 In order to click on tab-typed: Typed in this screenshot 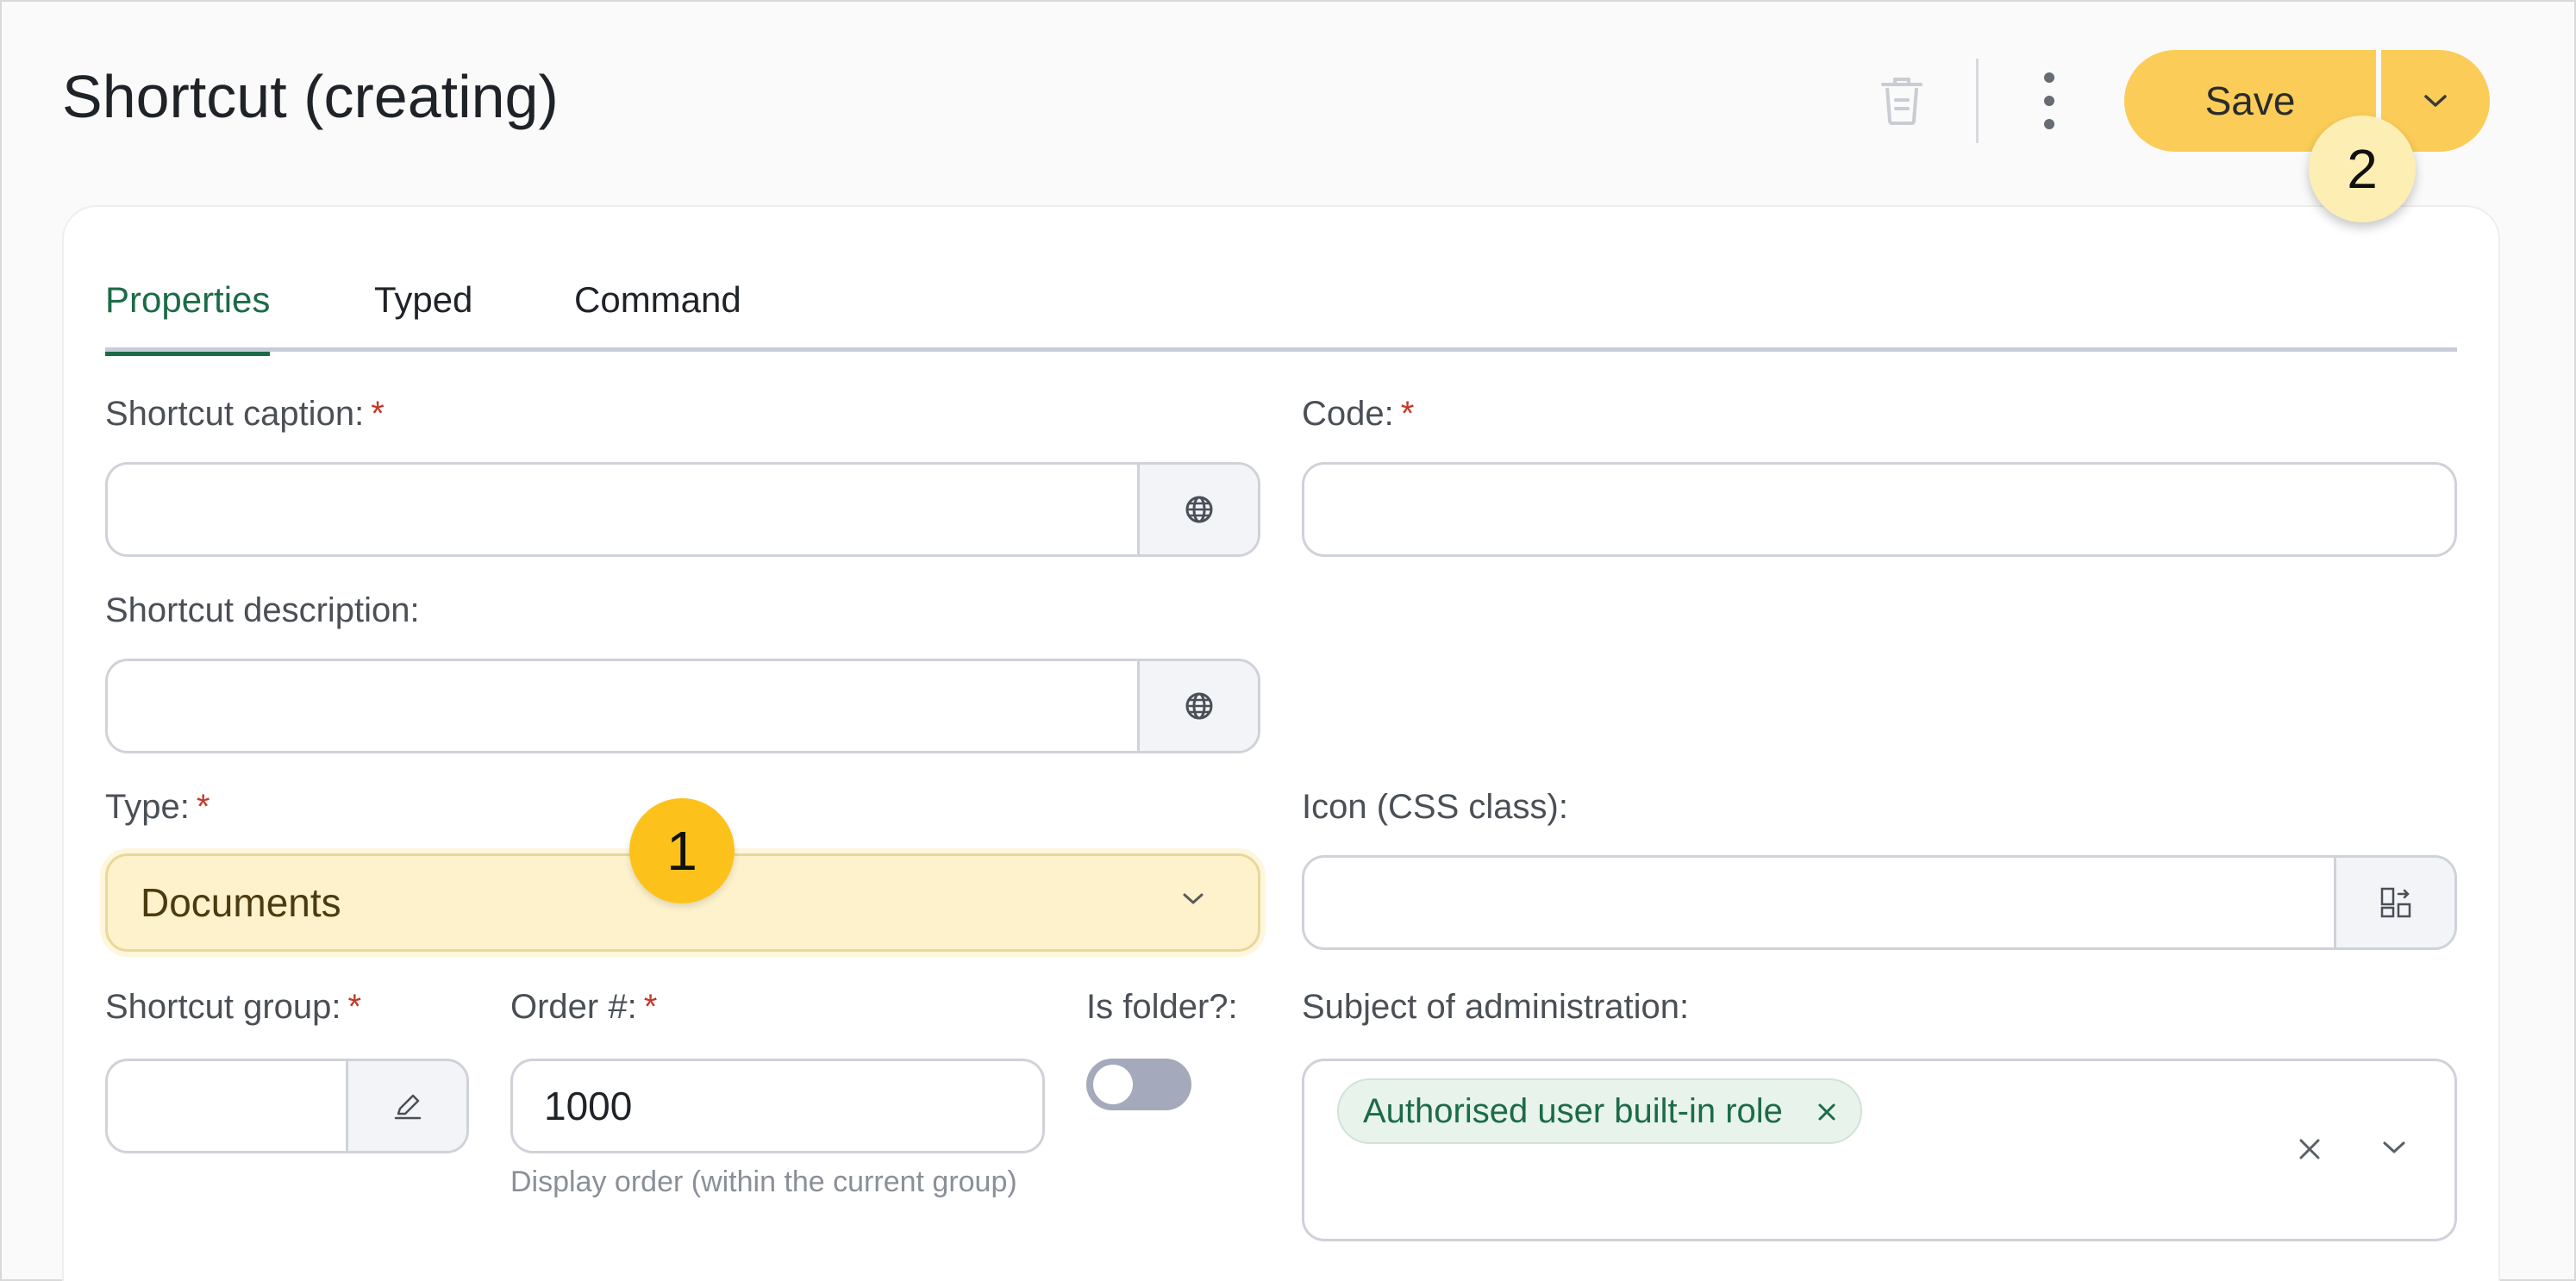, I will do `click(423, 313)`.